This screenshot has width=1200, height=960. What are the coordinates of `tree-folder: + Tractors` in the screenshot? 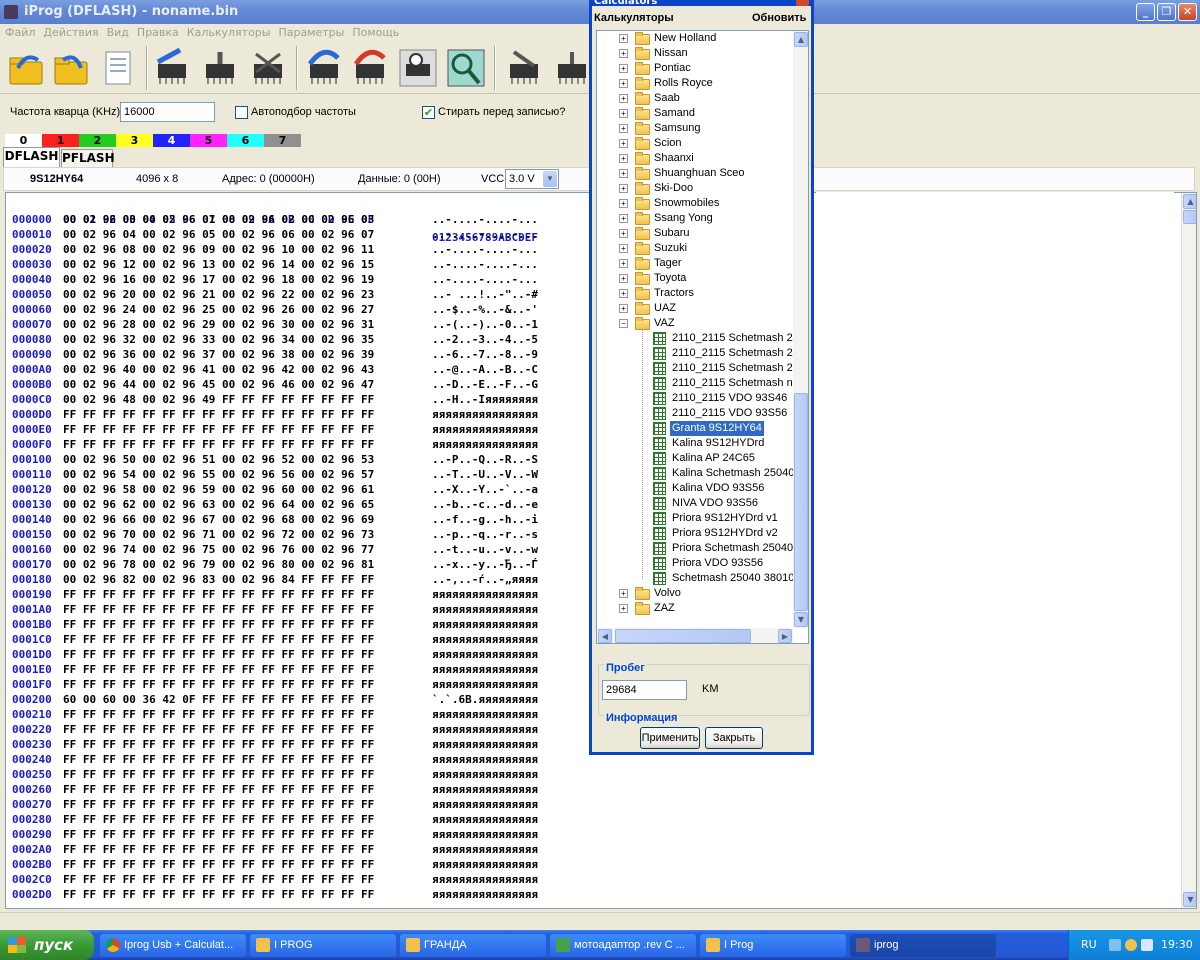 It's located at (694, 293).